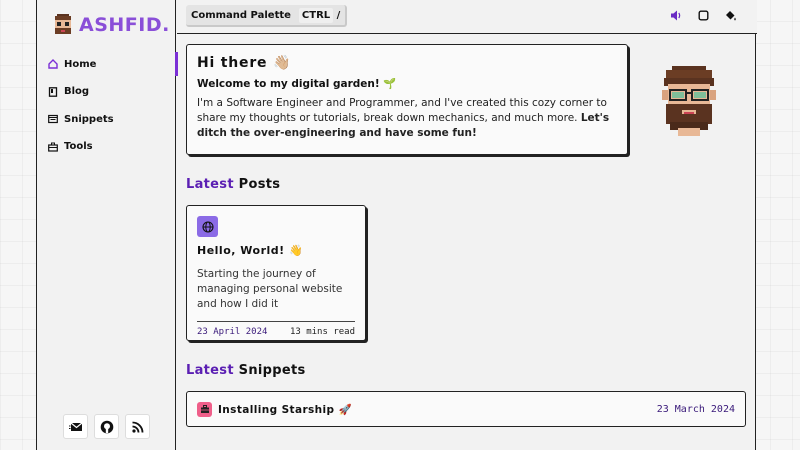 Image resolution: width=800 pixels, height=450 pixels. I want to click on top-bar: Command Palette CTRL /, so click(467, 17).